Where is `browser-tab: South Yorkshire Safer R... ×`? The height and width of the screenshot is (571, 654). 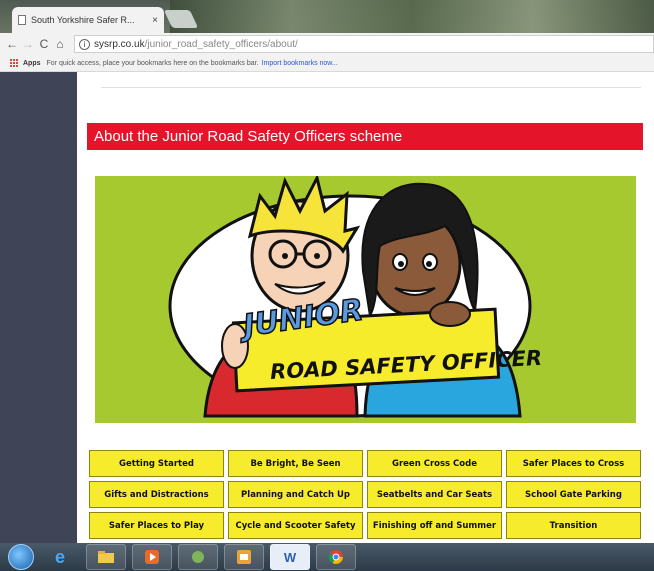 browser-tab: South Yorkshire Safer R... × is located at coordinates (88, 20).